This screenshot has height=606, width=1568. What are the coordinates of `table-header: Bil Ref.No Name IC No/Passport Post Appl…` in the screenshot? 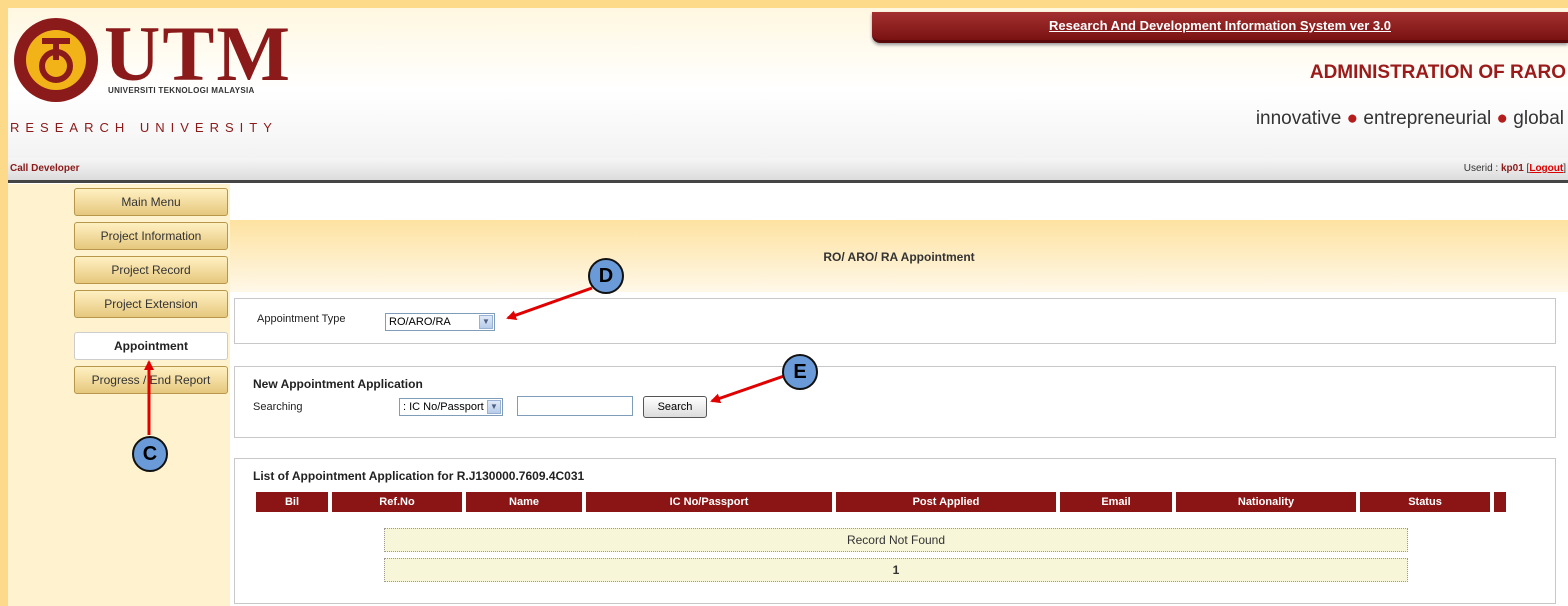 It's located at (881, 502).